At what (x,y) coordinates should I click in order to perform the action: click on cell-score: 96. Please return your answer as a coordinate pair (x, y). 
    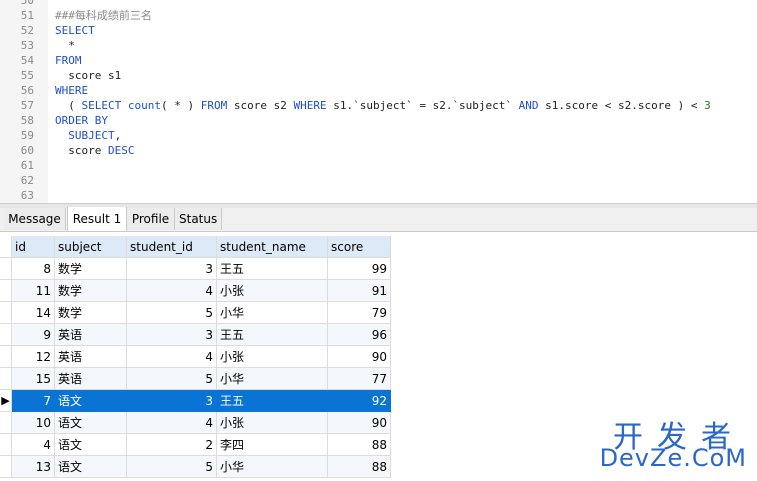
    Looking at the image, I should click on (359, 335).